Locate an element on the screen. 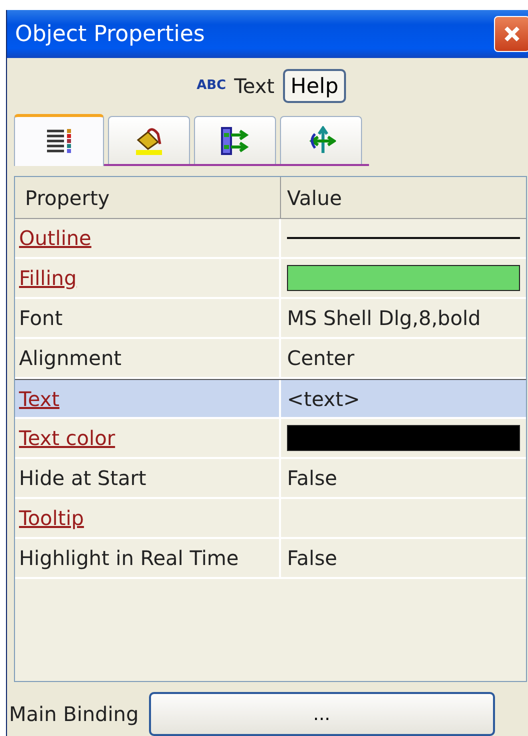  property-value: MS Shell Dlg,8,bold is located at coordinates (384, 318).